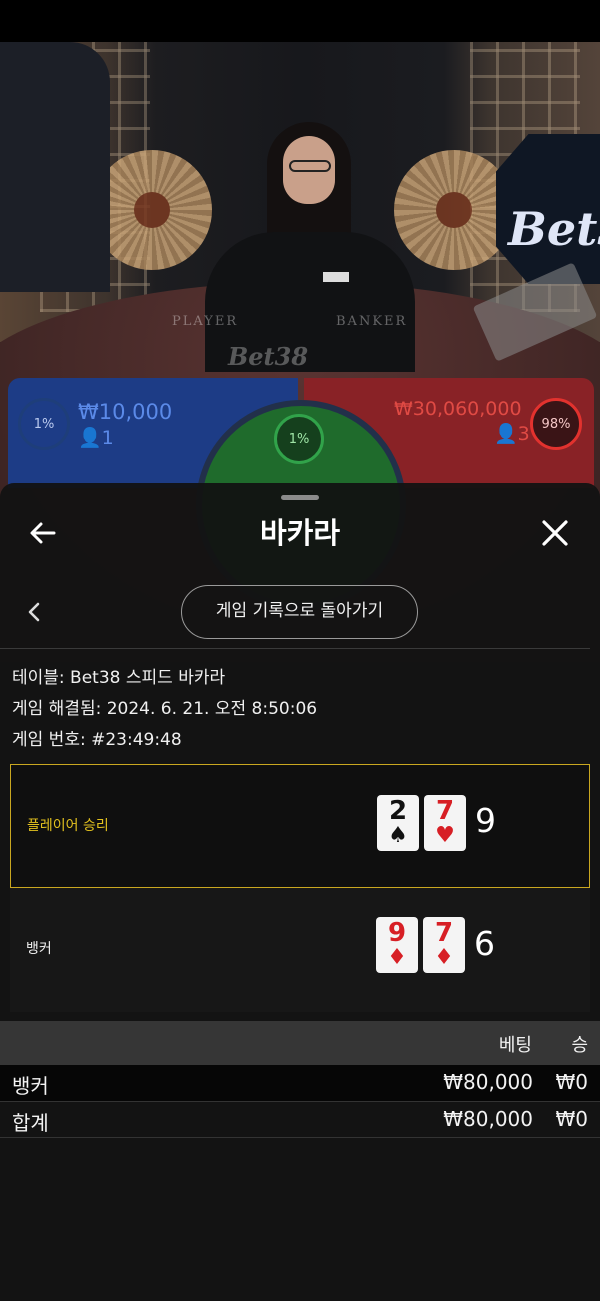  Describe the element at coordinates (398, 835) in the screenshot. I see `spade-icon: ♠` at that location.